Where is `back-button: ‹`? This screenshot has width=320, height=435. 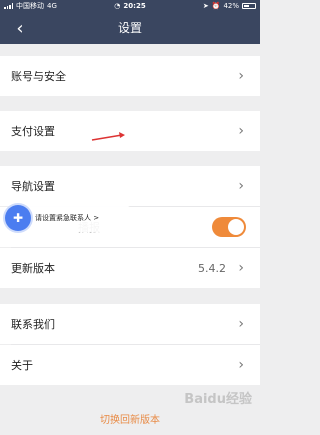 back-button: ‹ is located at coordinates (20, 28).